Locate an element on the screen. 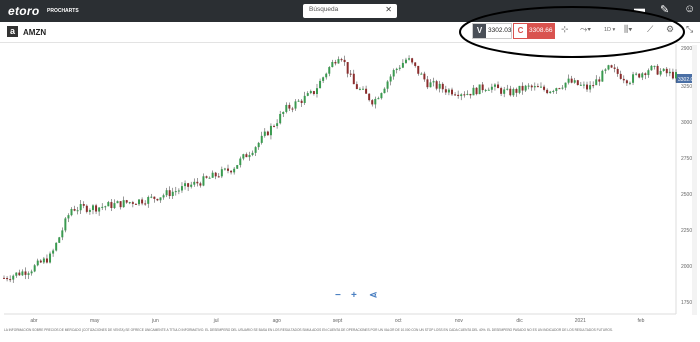 This screenshot has width=700, height=342. compare-icon: ⤳▾ is located at coordinates (585, 29).